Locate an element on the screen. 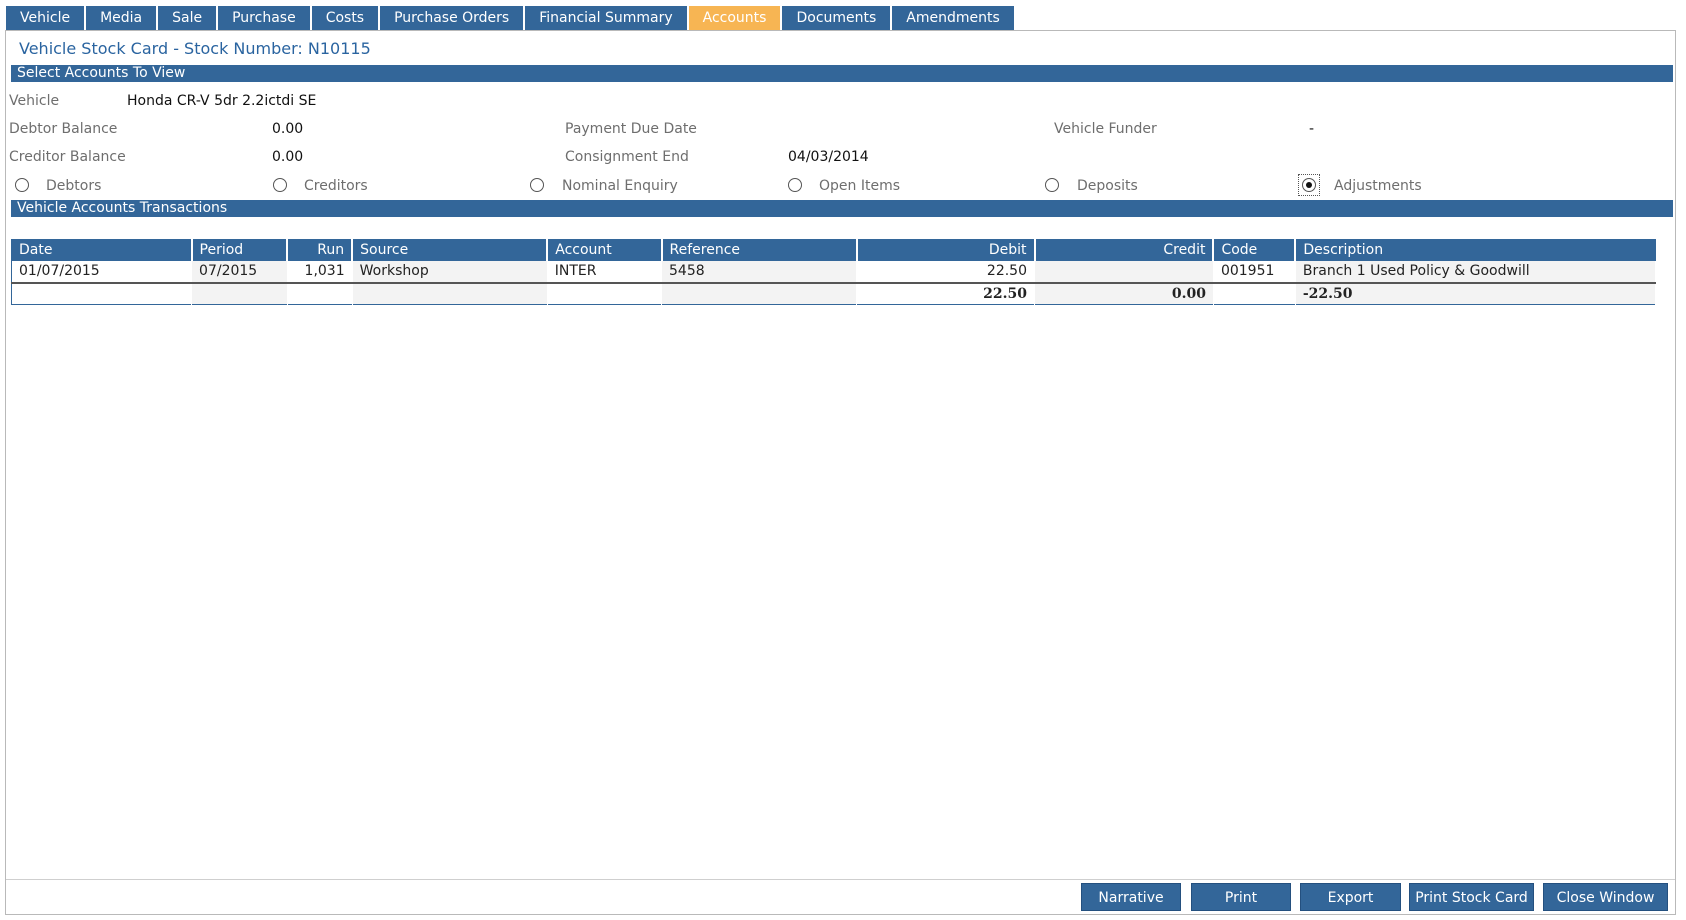 The height and width of the screenshot is (920, 1686). tab-documents: Documents is located at coordinates (836, 18).